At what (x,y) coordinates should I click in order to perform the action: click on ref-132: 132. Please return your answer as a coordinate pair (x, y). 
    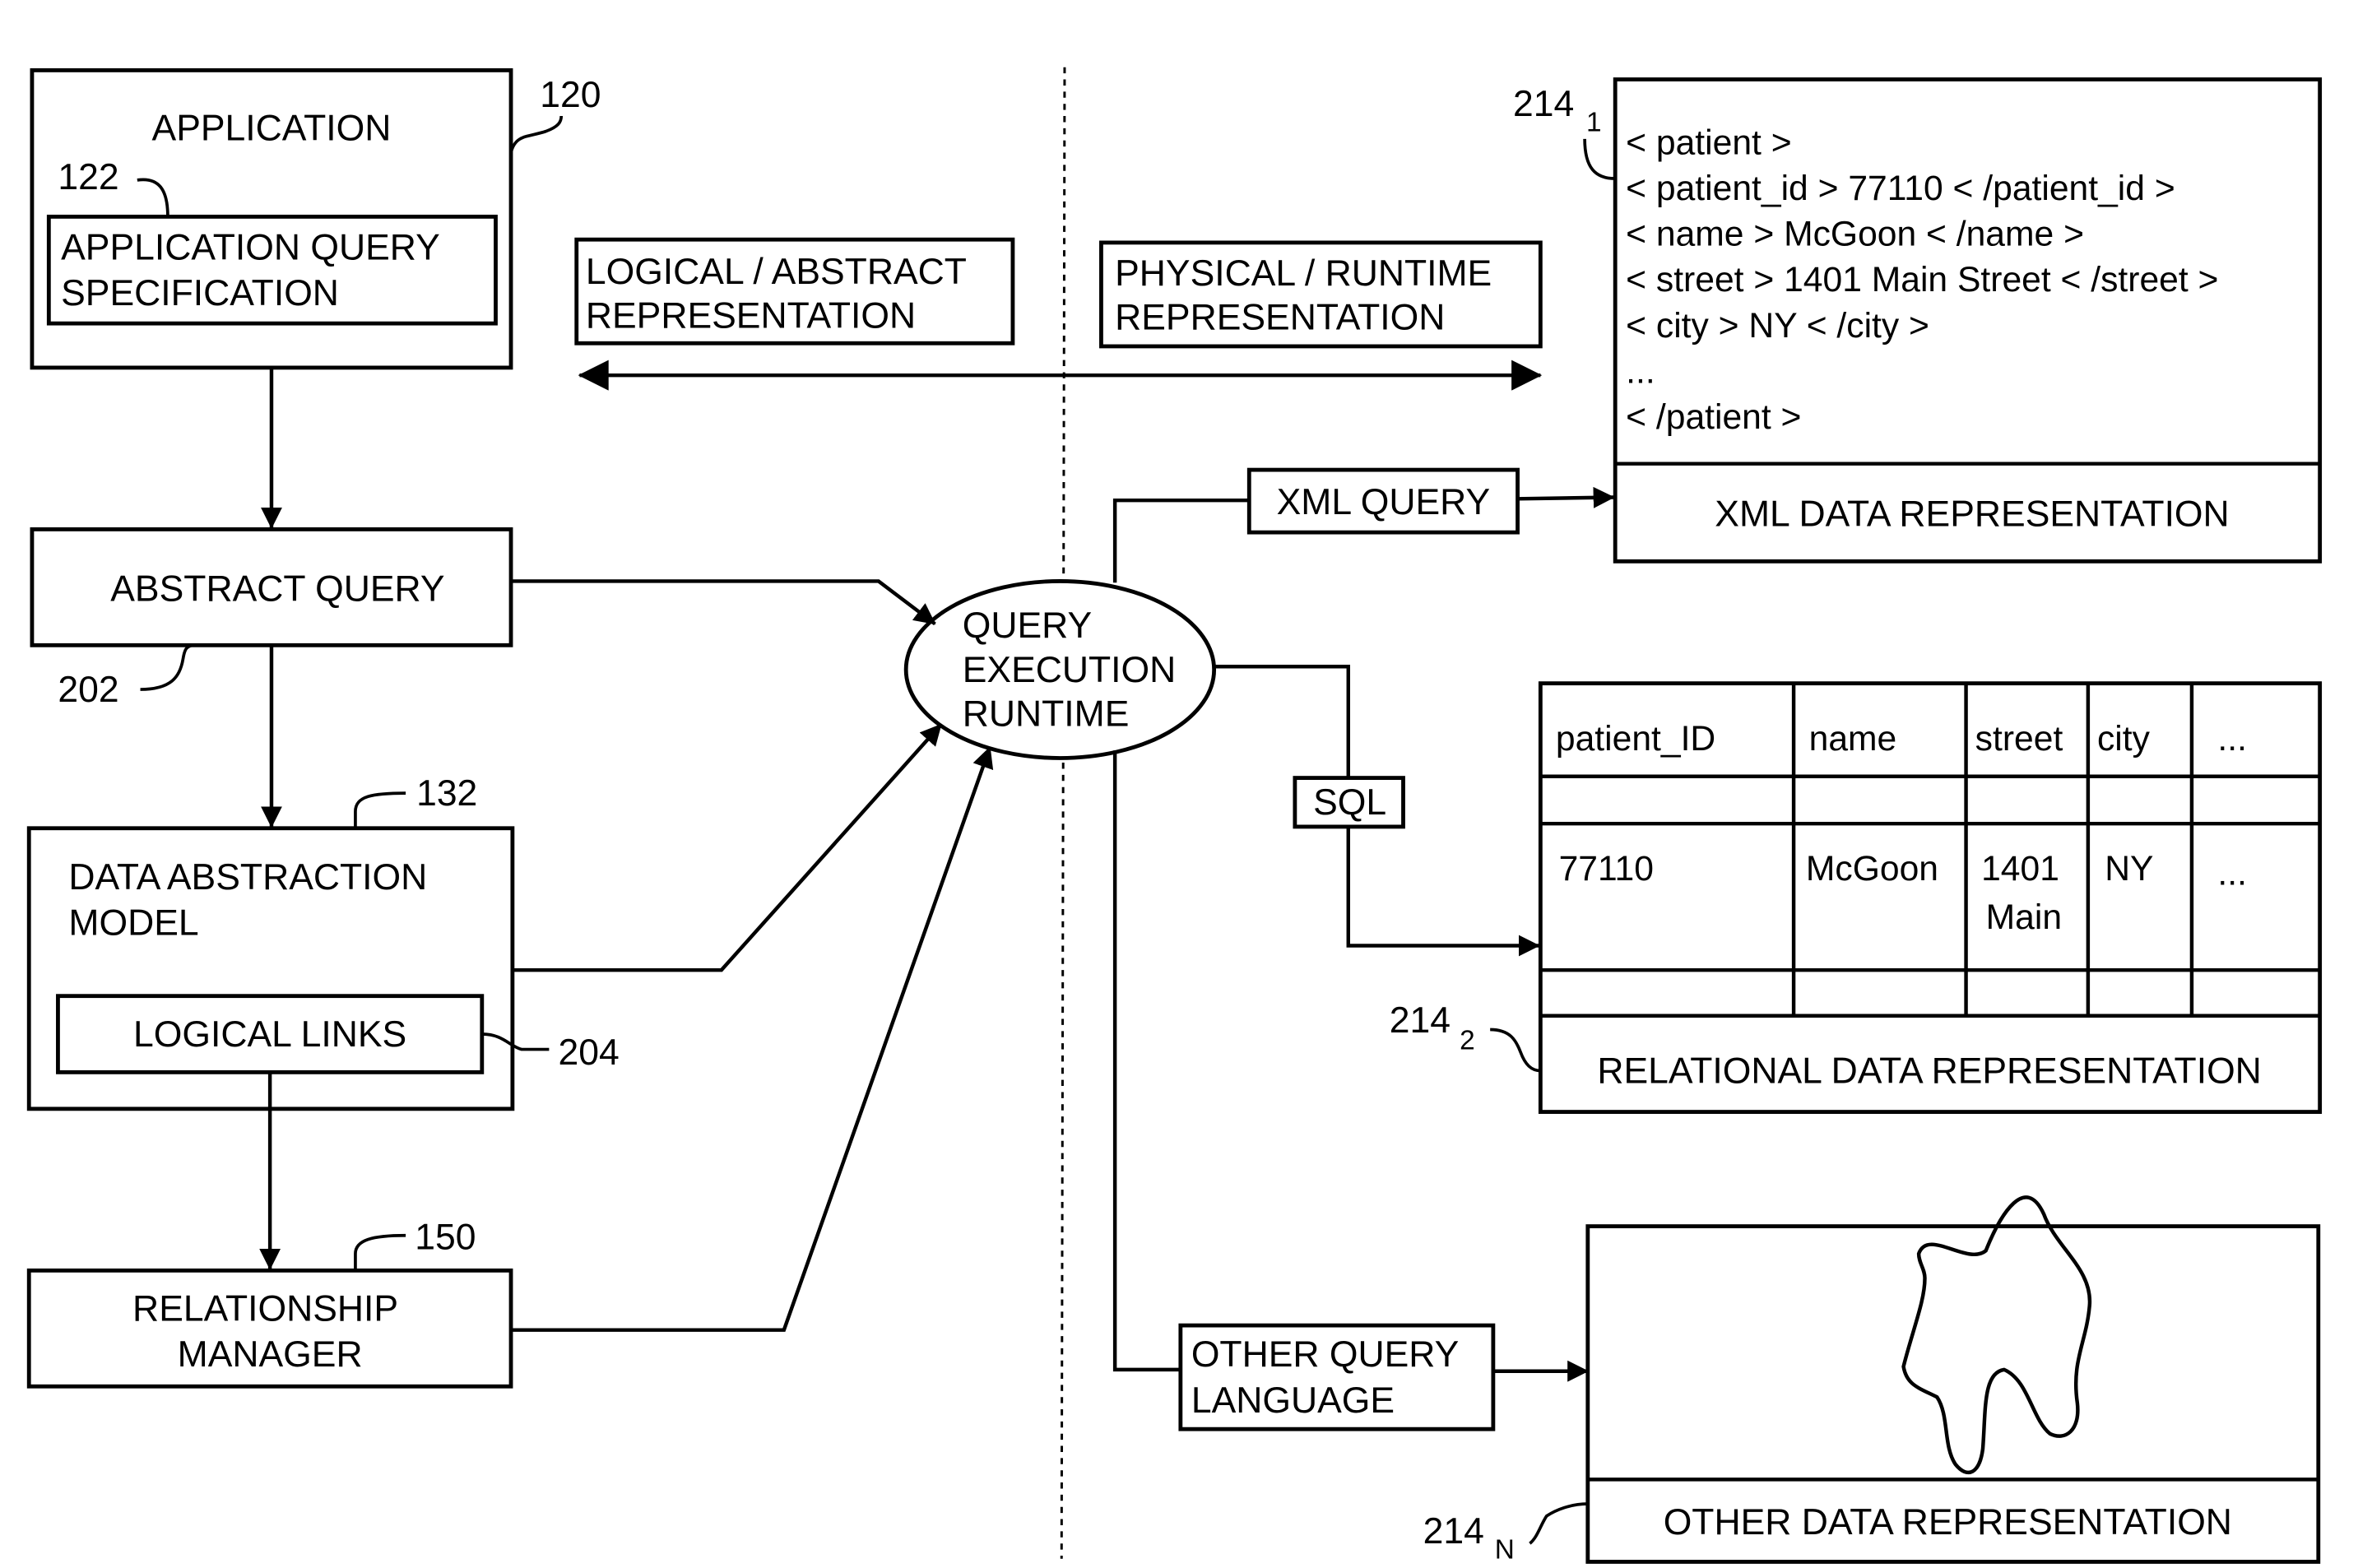
    Looking at the image, I should click on (447, 793).